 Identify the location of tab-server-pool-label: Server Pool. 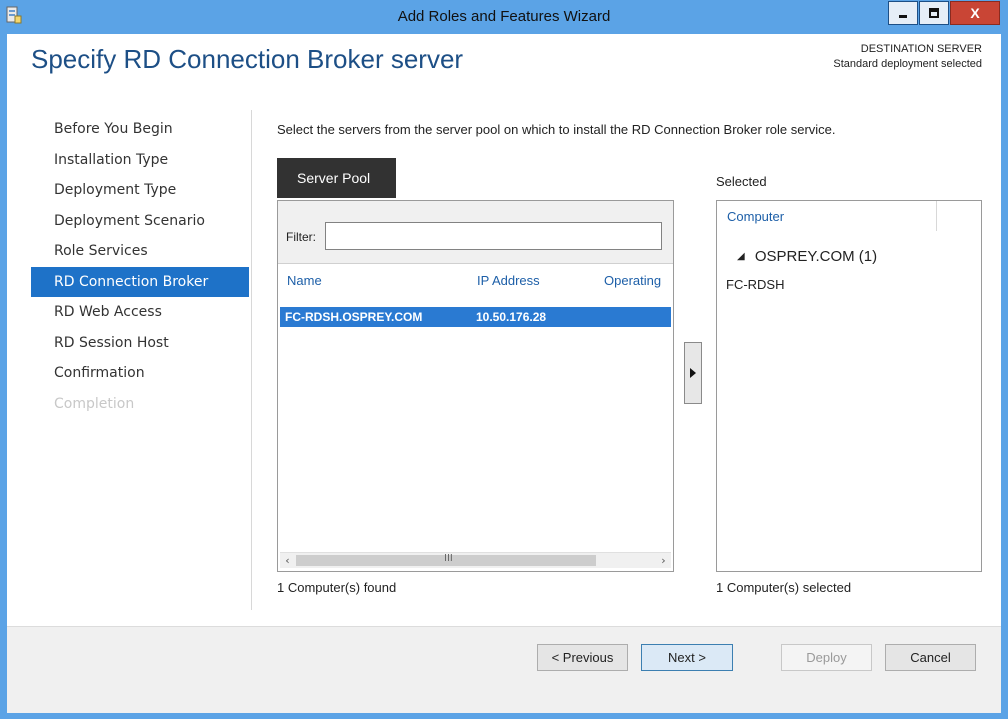
(334, 178).